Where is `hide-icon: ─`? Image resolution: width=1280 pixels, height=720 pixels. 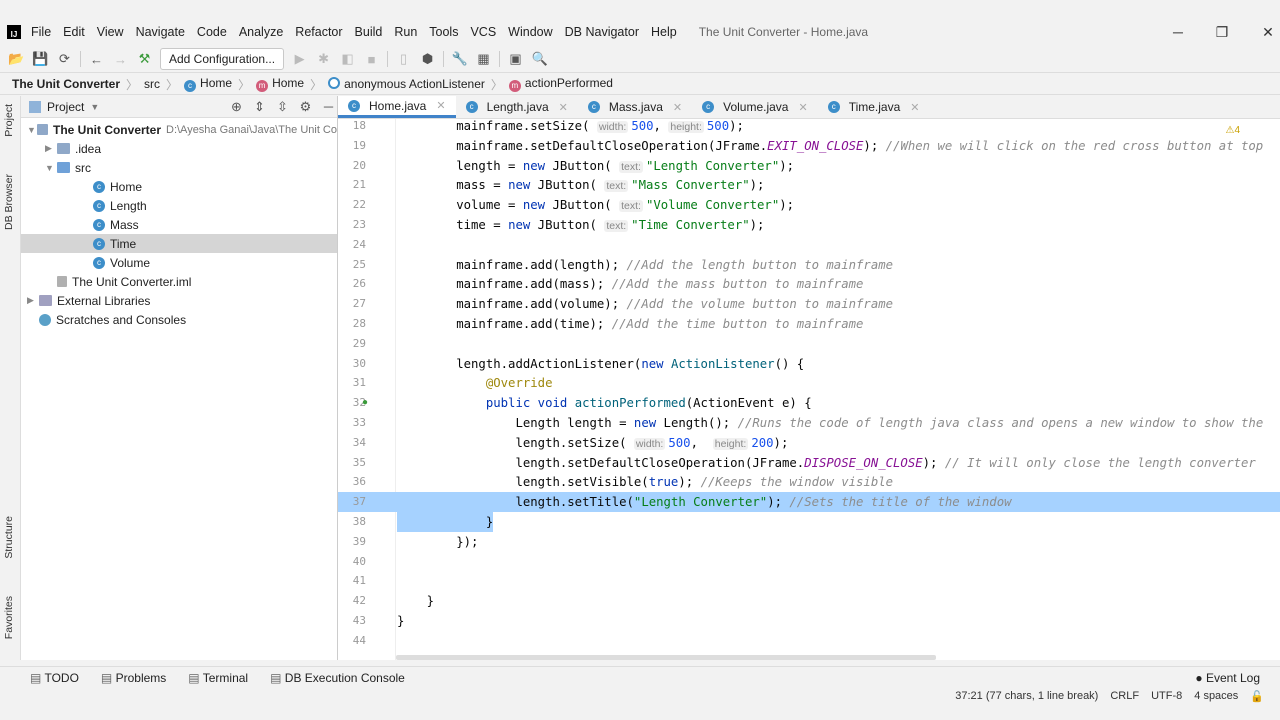 hide-icon: ─ is located at coordinates (328, 106).